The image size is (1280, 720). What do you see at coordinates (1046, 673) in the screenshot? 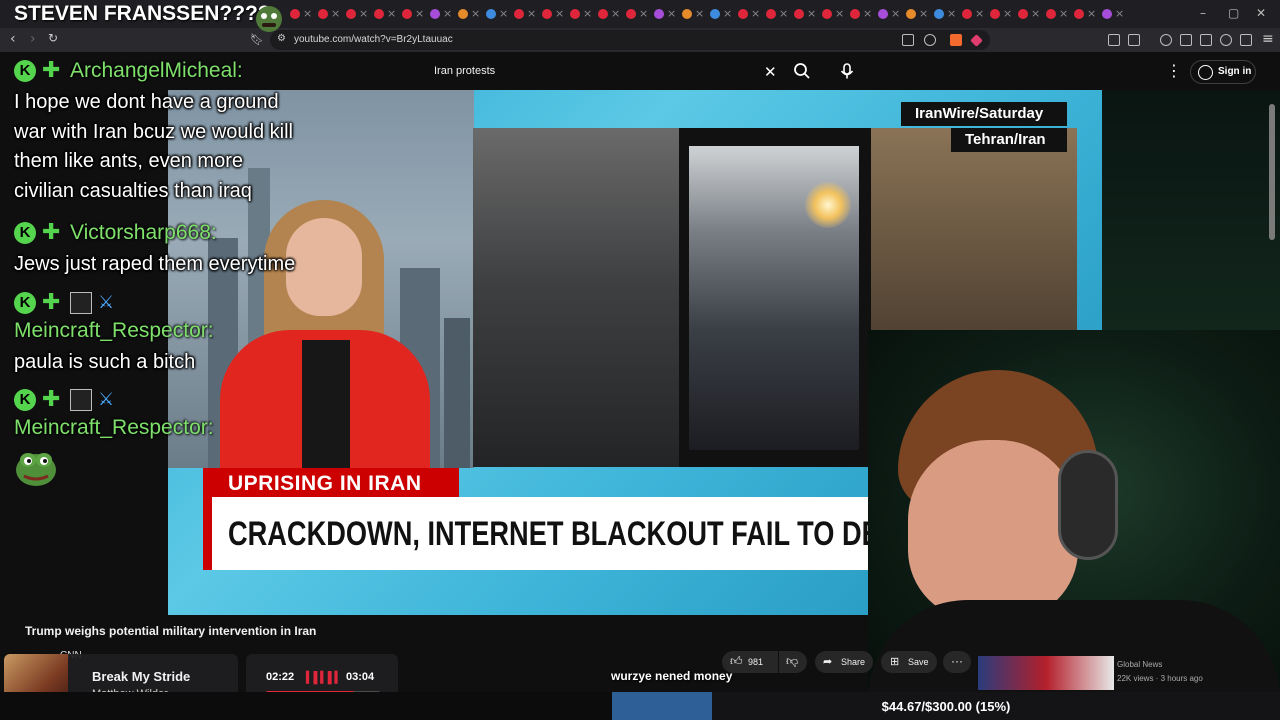
I see `recommended-thumbnail` at bounding box center [1046, 673].